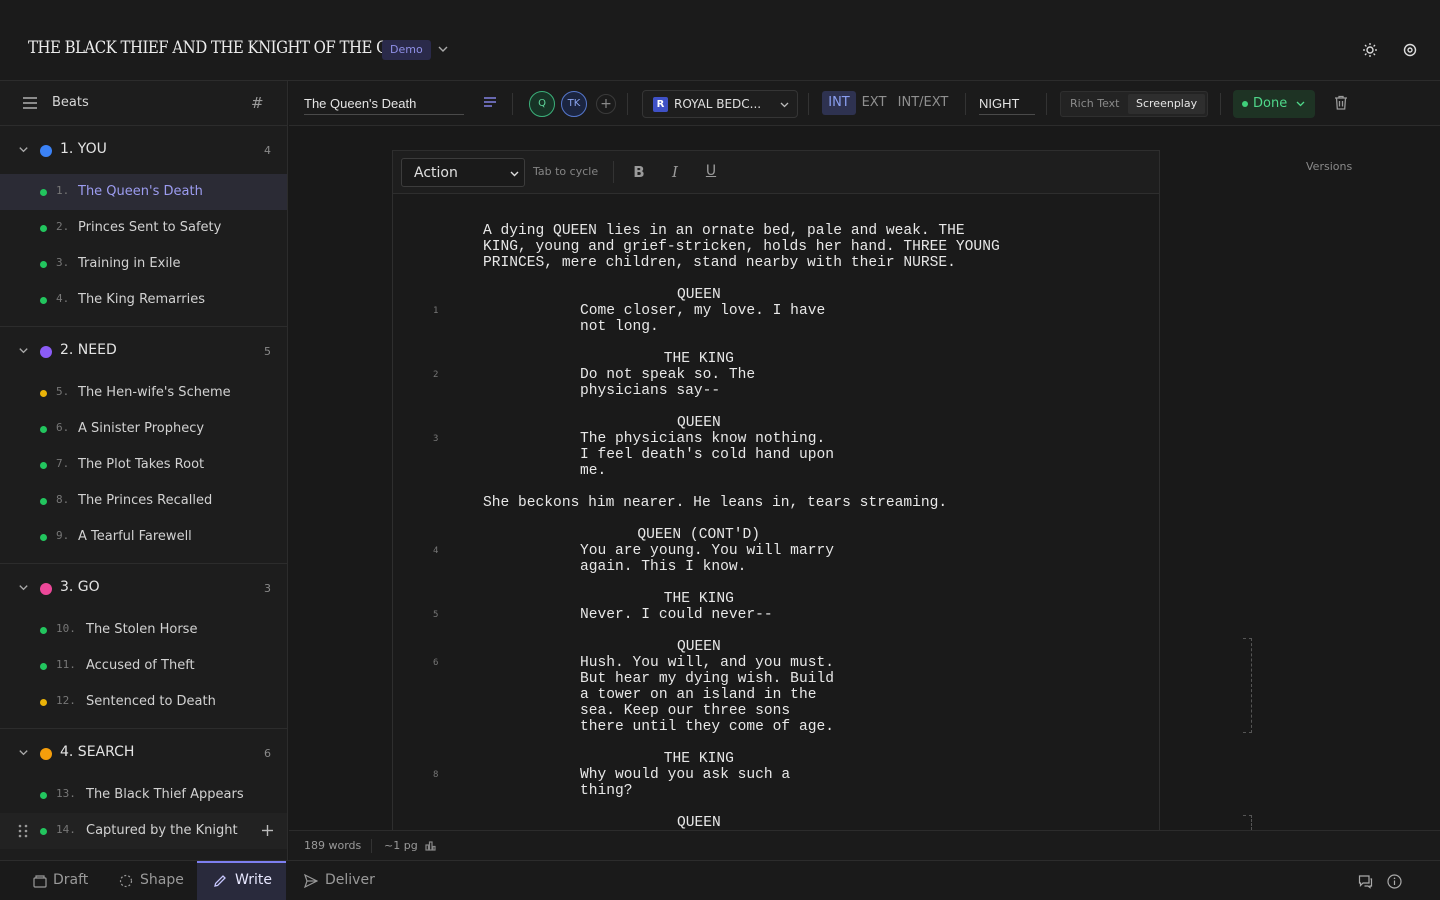 Image resolution: width=1440 pixels, height=900 pixels. I want to click on bold-button: B, so click(639, 172).